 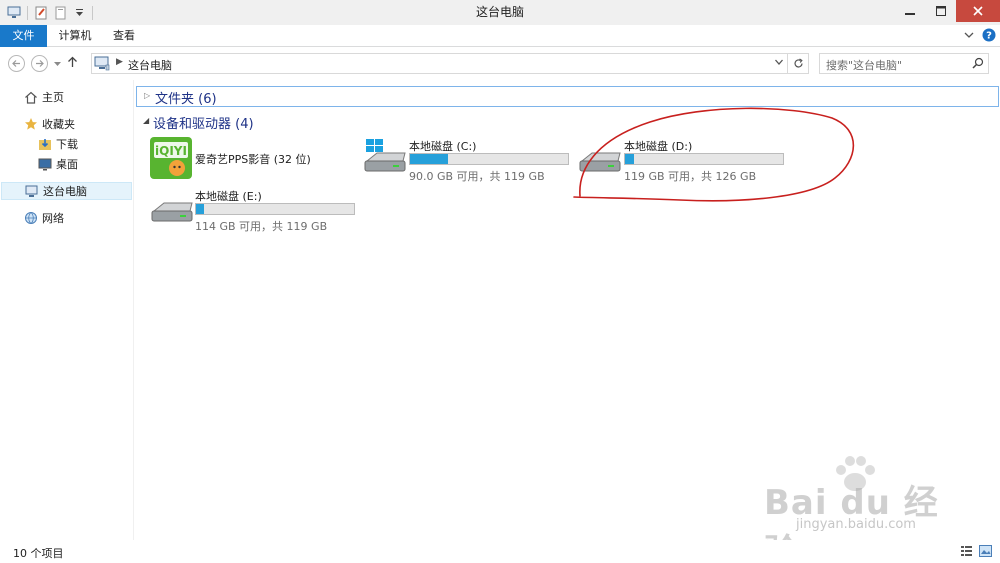 I want to click on app-tile: iQIYI 爱奇艺PPS影音 (32 位), so click(x=245, y=158).